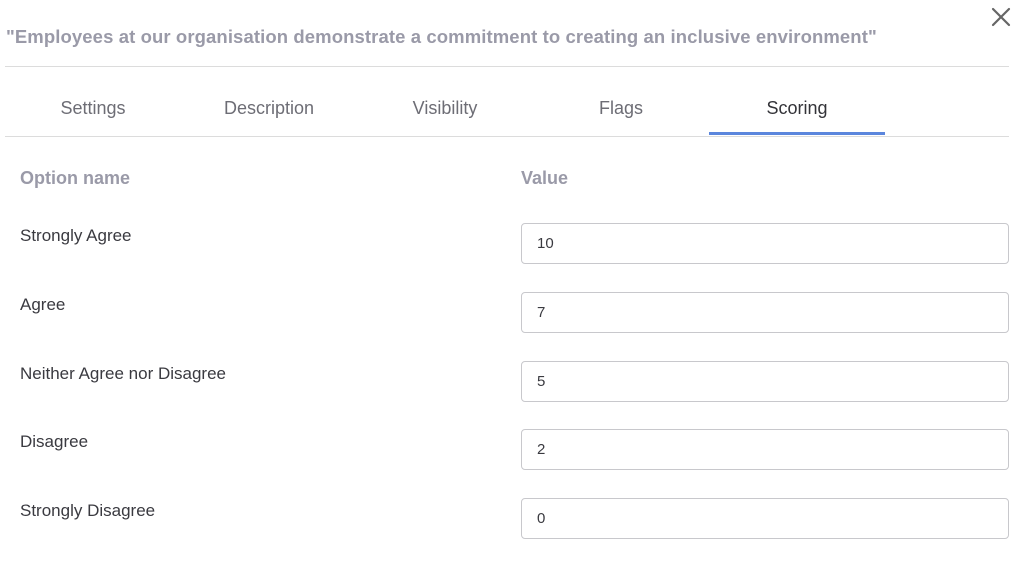 This screenshot has height=574, width=1023. Describe the element at coordinates (545, 178) in the screenshot. I see `value-header: Value` at that location.